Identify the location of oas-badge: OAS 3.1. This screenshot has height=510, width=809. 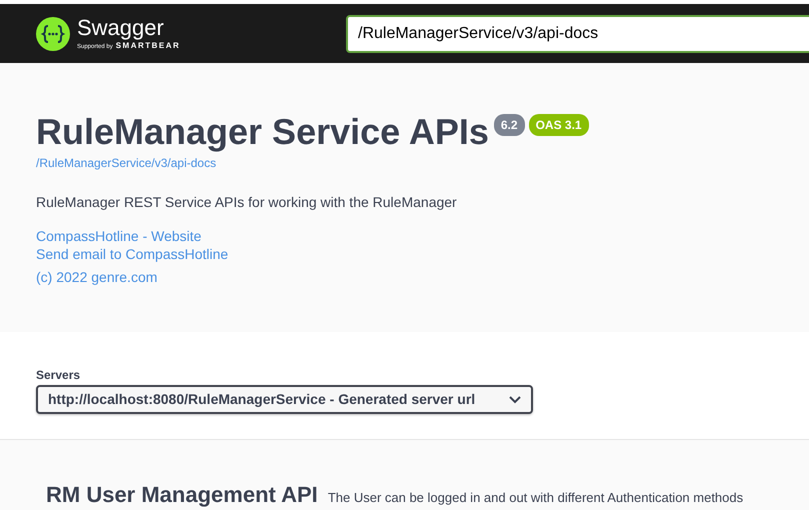
(558, 125).